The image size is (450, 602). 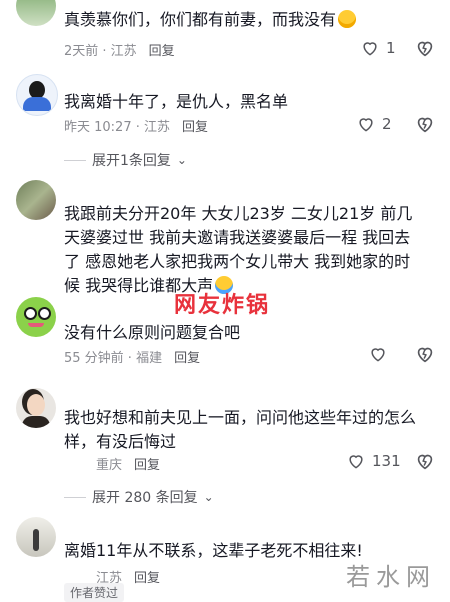 What do you see at coordinates (152, 332) in the screenshot?
I see `comment-text: 没有什么原则问题复合吧` at bounding box center [152, 332].